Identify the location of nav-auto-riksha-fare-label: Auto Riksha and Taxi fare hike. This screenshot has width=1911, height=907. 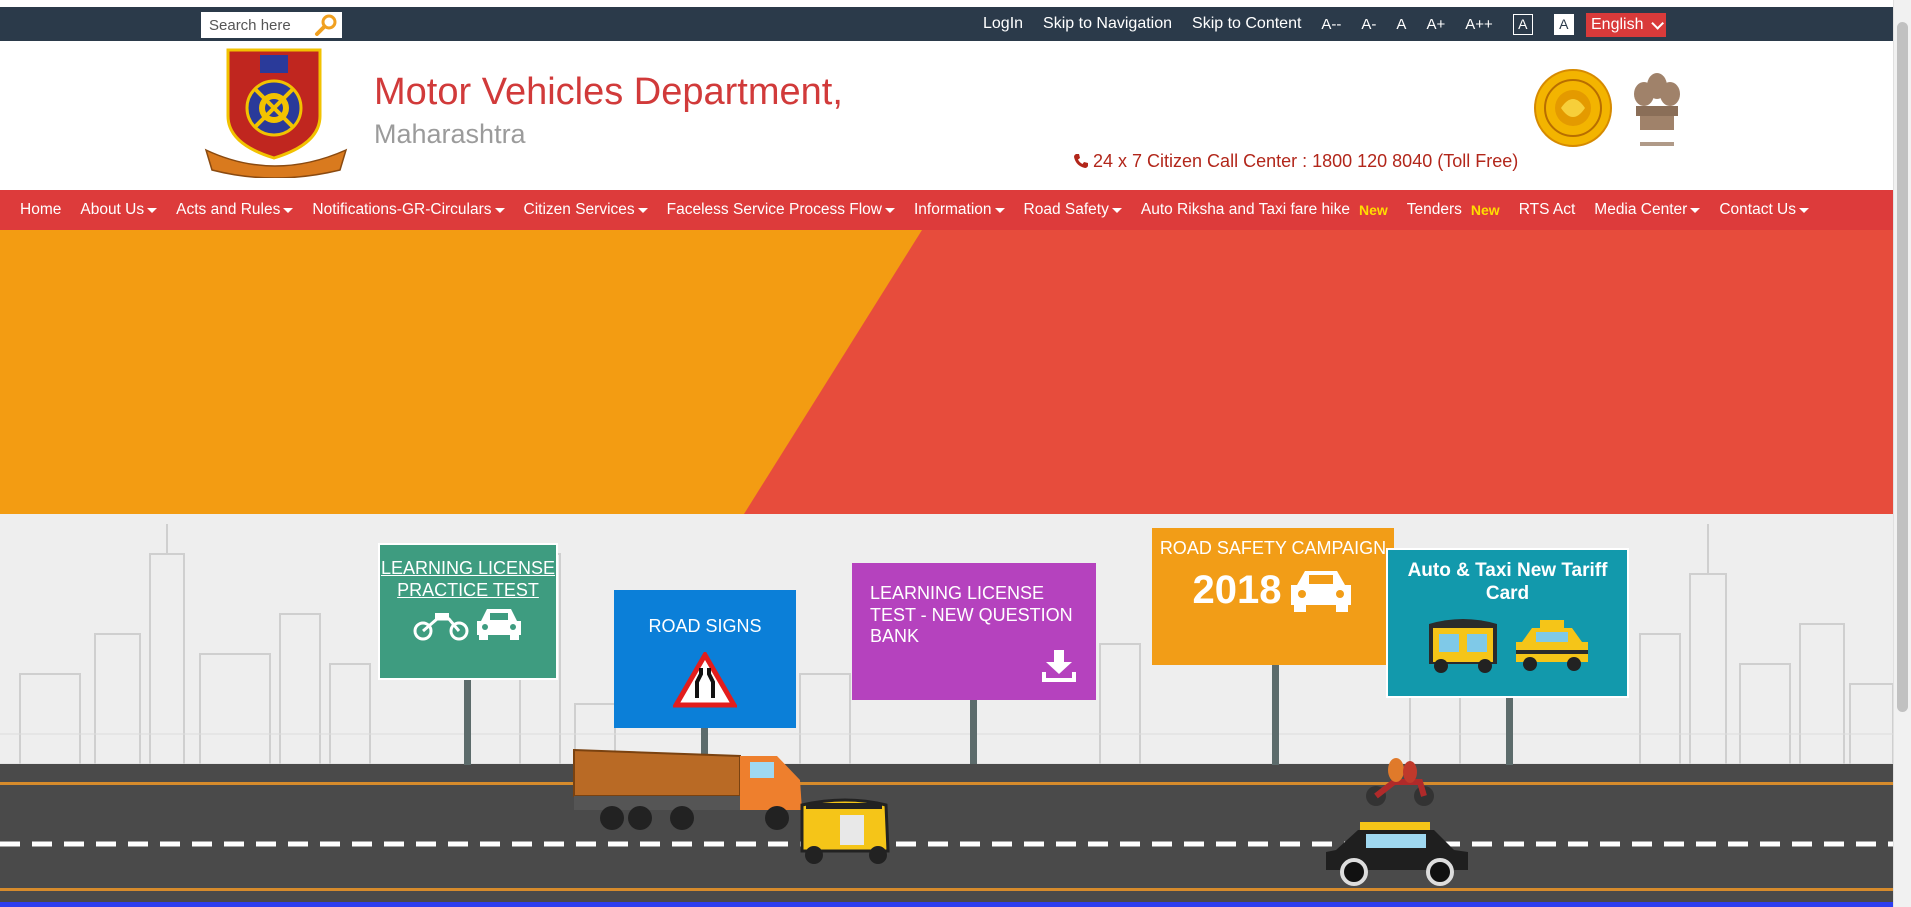
(1245, 209).